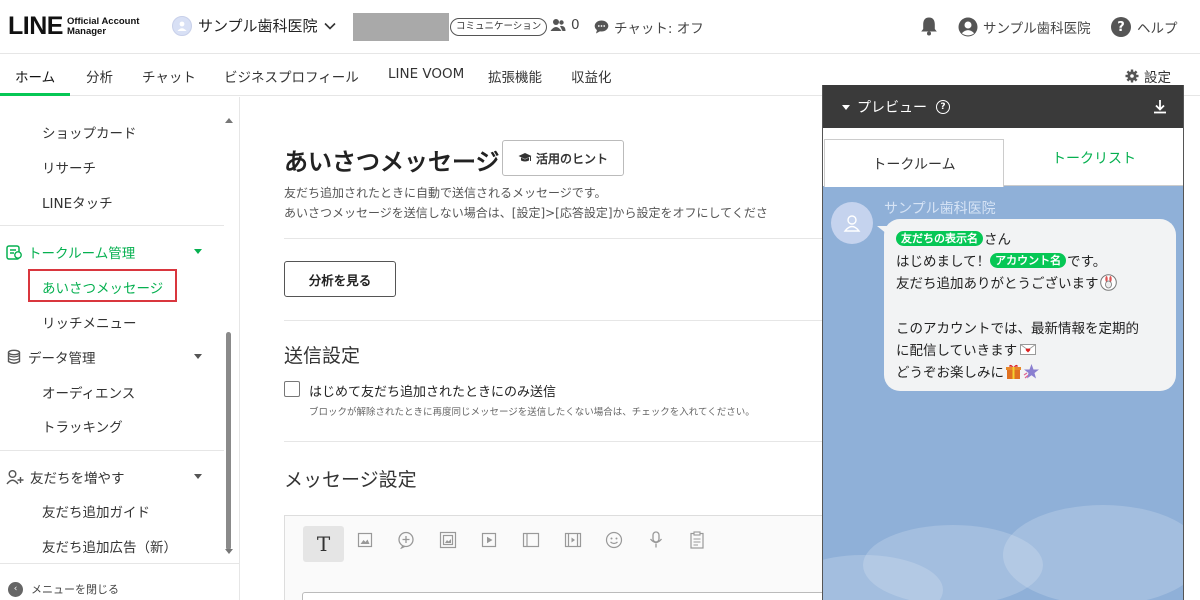  Describe the element at coordinates (1093, 552) in the screenshot. I see `background-cloud` at that location.